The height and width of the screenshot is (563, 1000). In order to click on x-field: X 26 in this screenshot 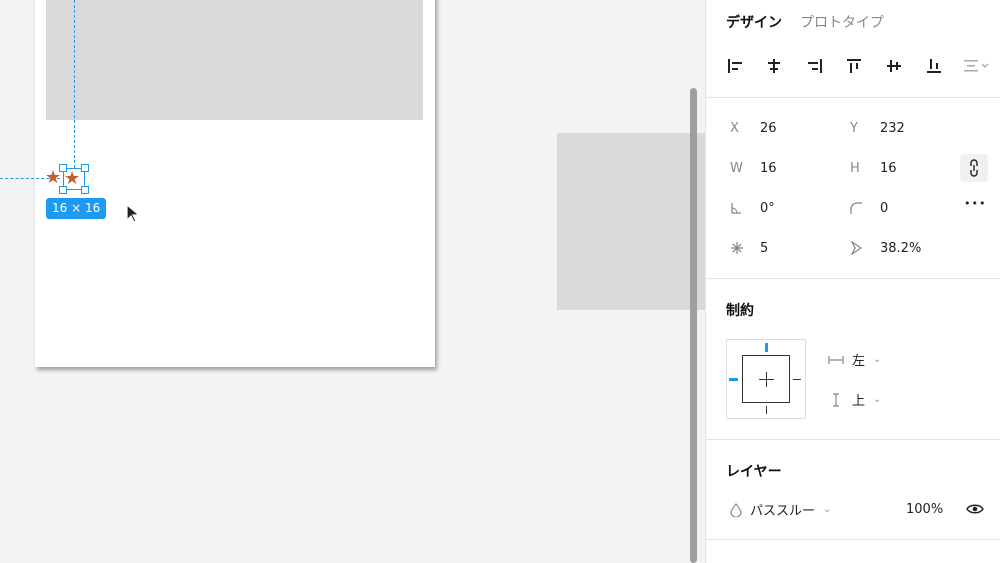, I will do `click(753, 128)`.